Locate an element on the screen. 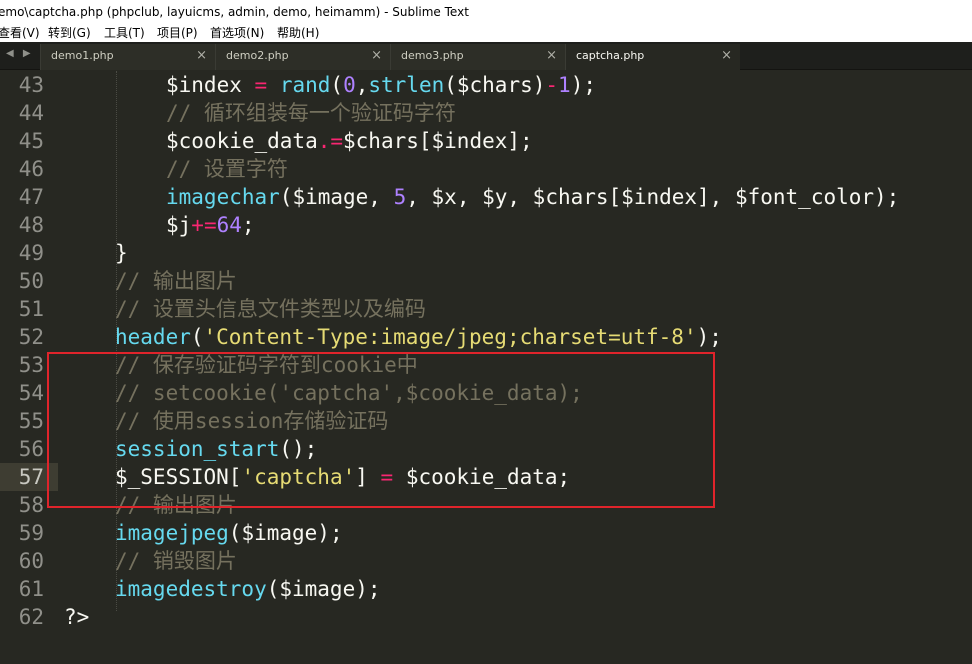 The image size is (972, 664). line-number: 43 is located at coordinates (31, 85).